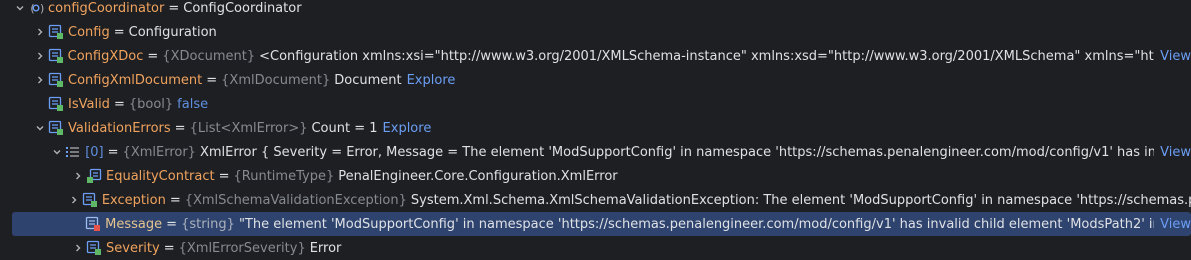 This screenshot has width=1191, height=260. What do you see at coordinates (209, 56) in the screenshot?
I see `type-hint: {XDocument}` at bounding box center [209, 56].